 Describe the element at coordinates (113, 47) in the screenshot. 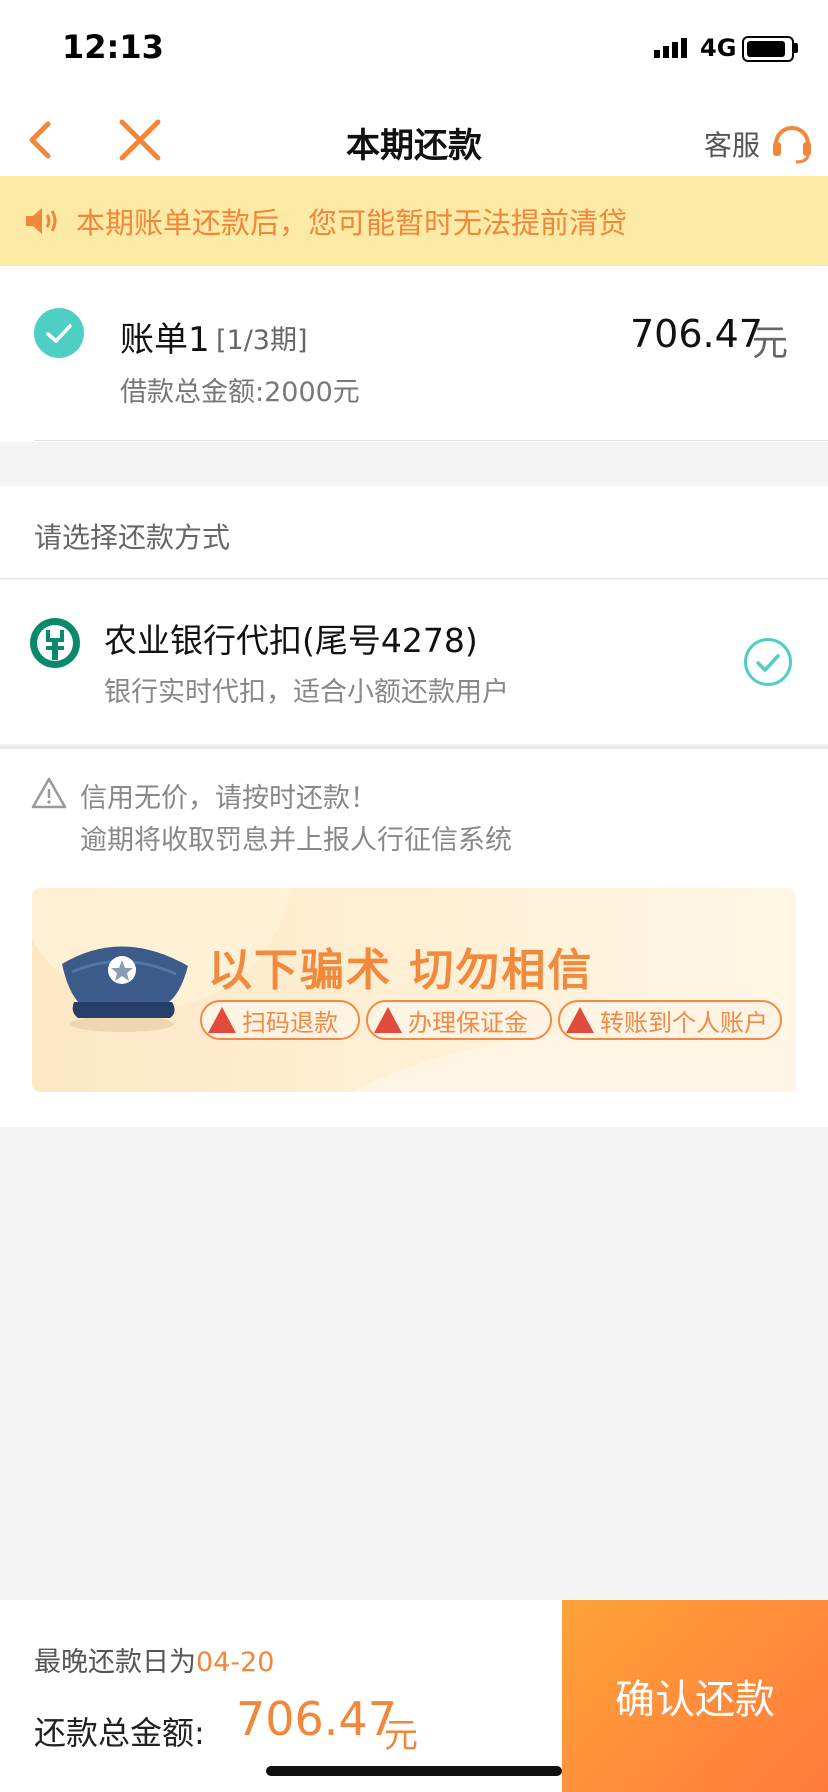

I see `status-time: 12:13` at that location.